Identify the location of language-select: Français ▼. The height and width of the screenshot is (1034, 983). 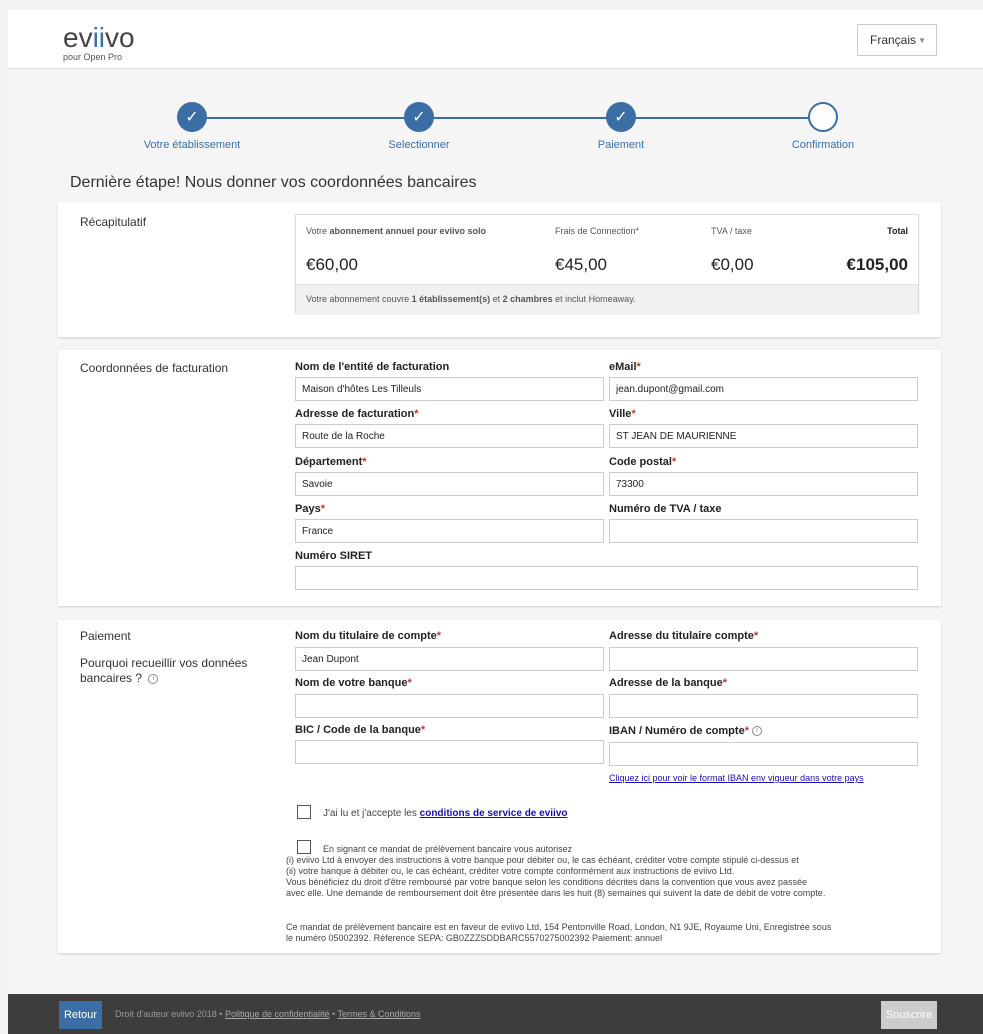
(897, 40).